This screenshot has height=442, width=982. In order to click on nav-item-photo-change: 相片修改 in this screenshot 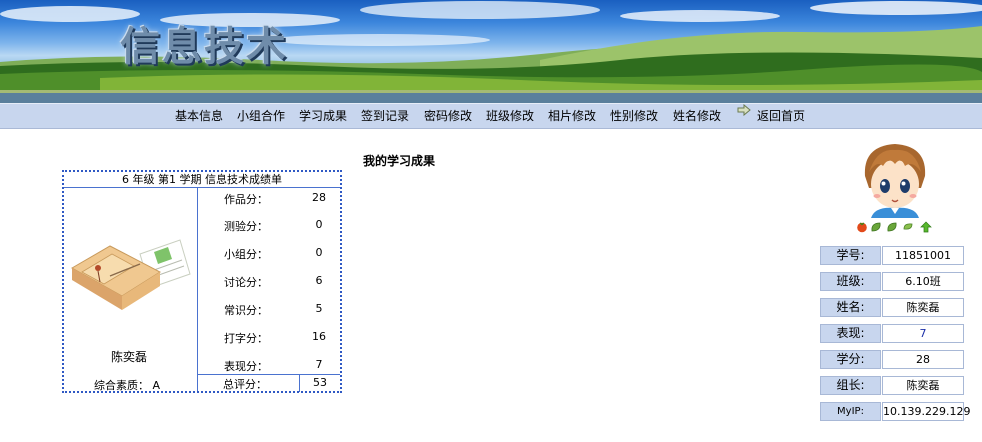, I will do `click(572, 116)`.